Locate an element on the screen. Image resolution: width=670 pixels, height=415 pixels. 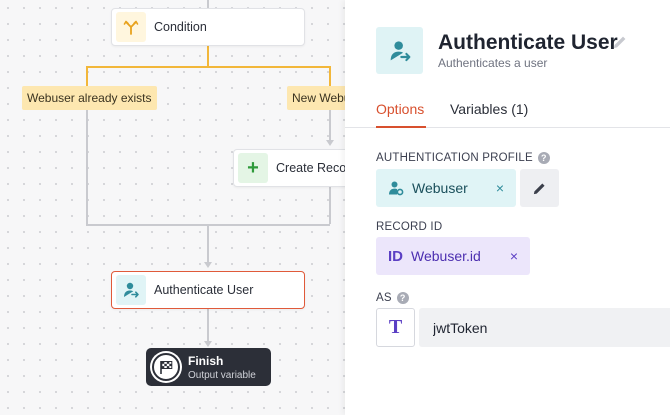
record-id-chip: ID Webuser.id × is located at coordinates (453, 256).